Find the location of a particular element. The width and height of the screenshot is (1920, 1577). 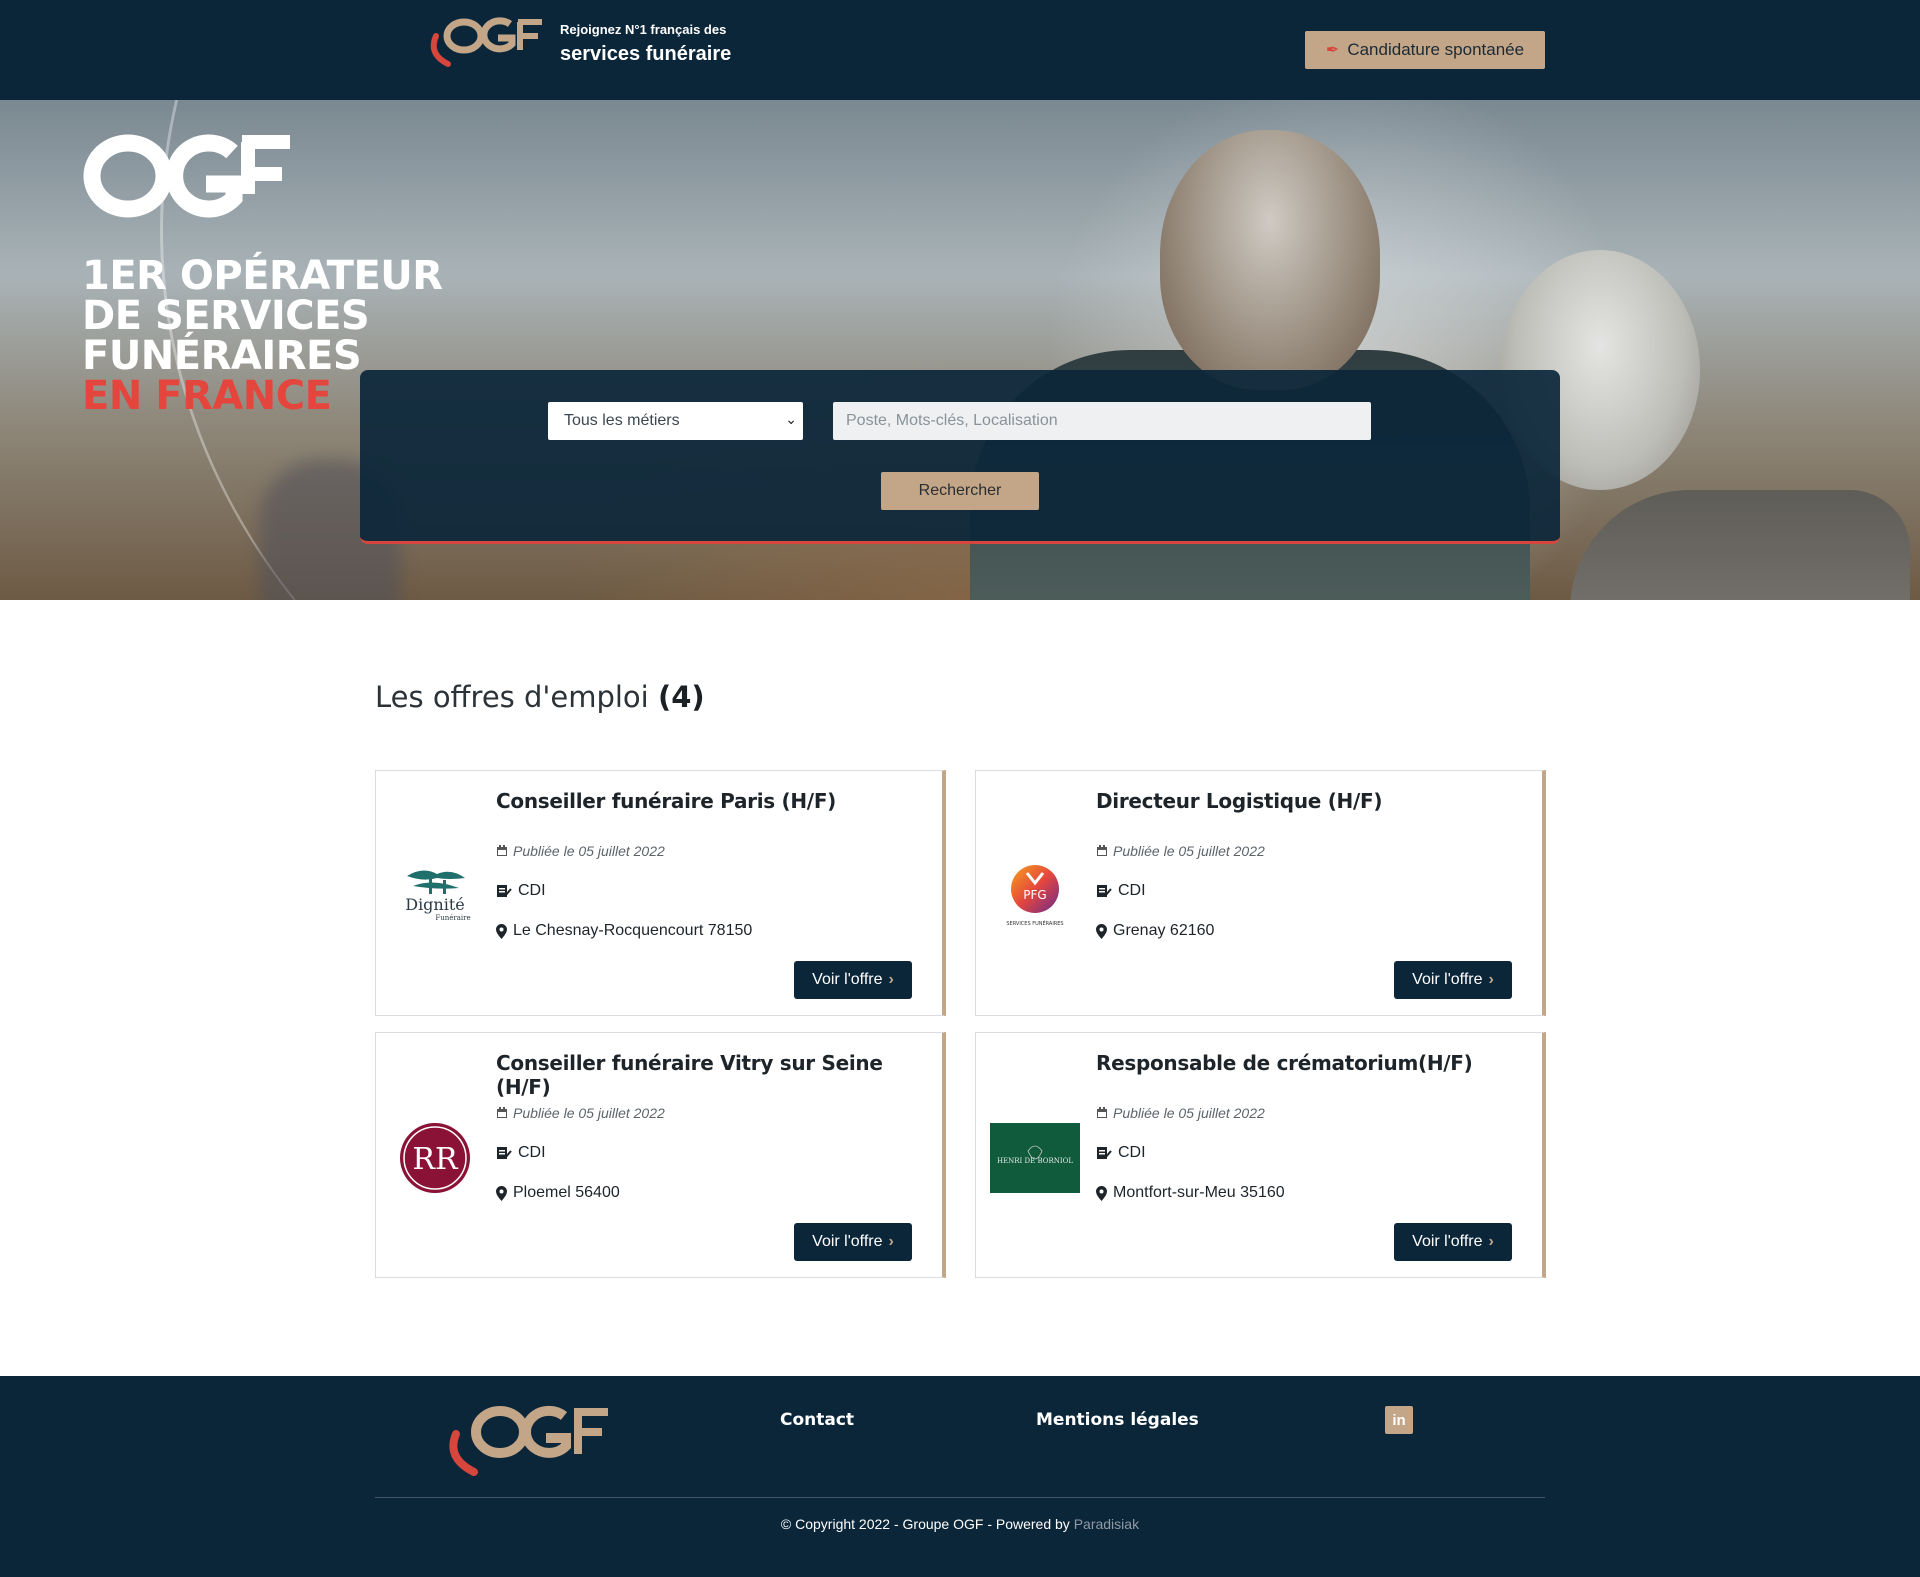

company-logo-rr: RR is located at coordinates (435, 1158).